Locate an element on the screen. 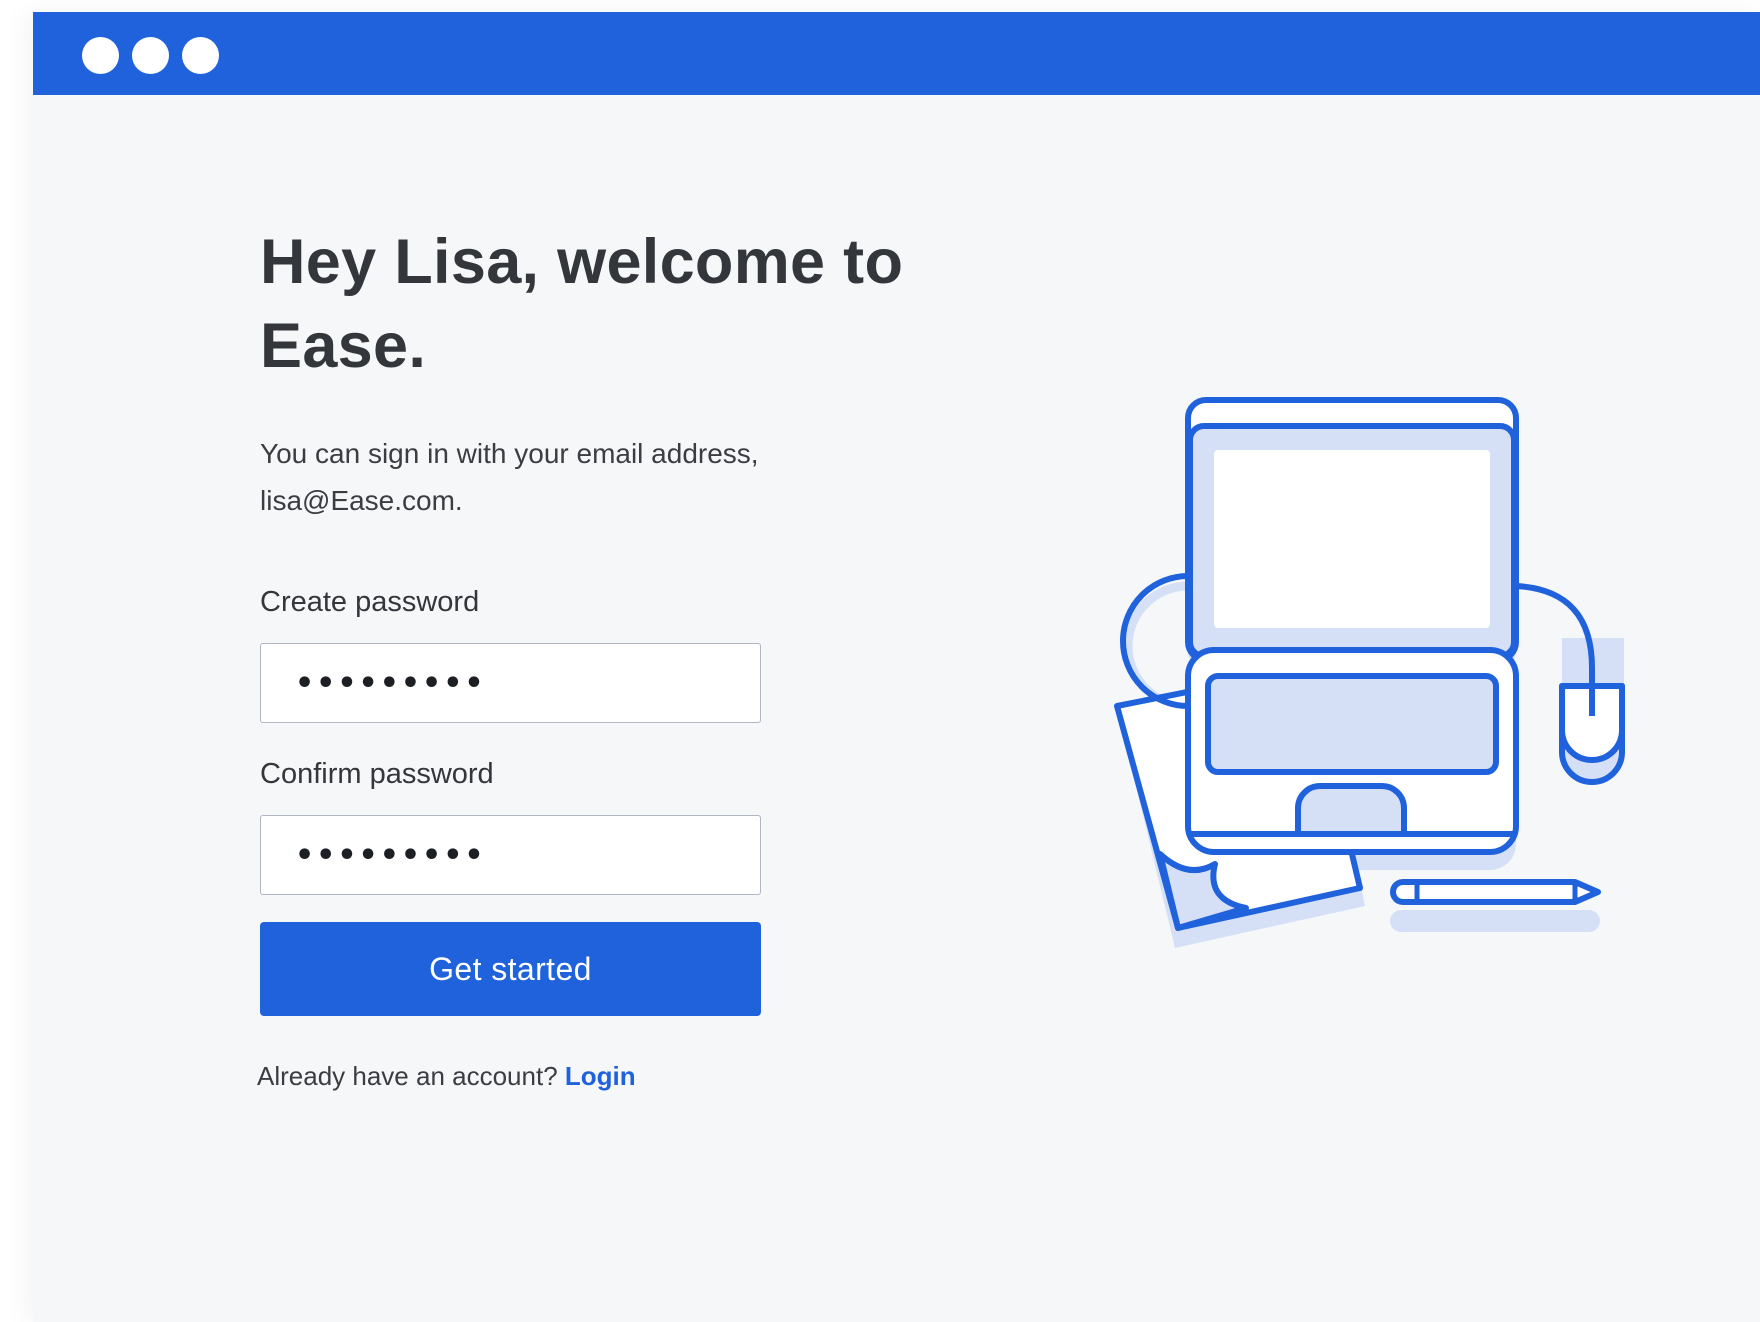 Image resolution: width=1760 pixels, height=1322 pixels. get-started-button: Get started is located at coordinates (510, 969).